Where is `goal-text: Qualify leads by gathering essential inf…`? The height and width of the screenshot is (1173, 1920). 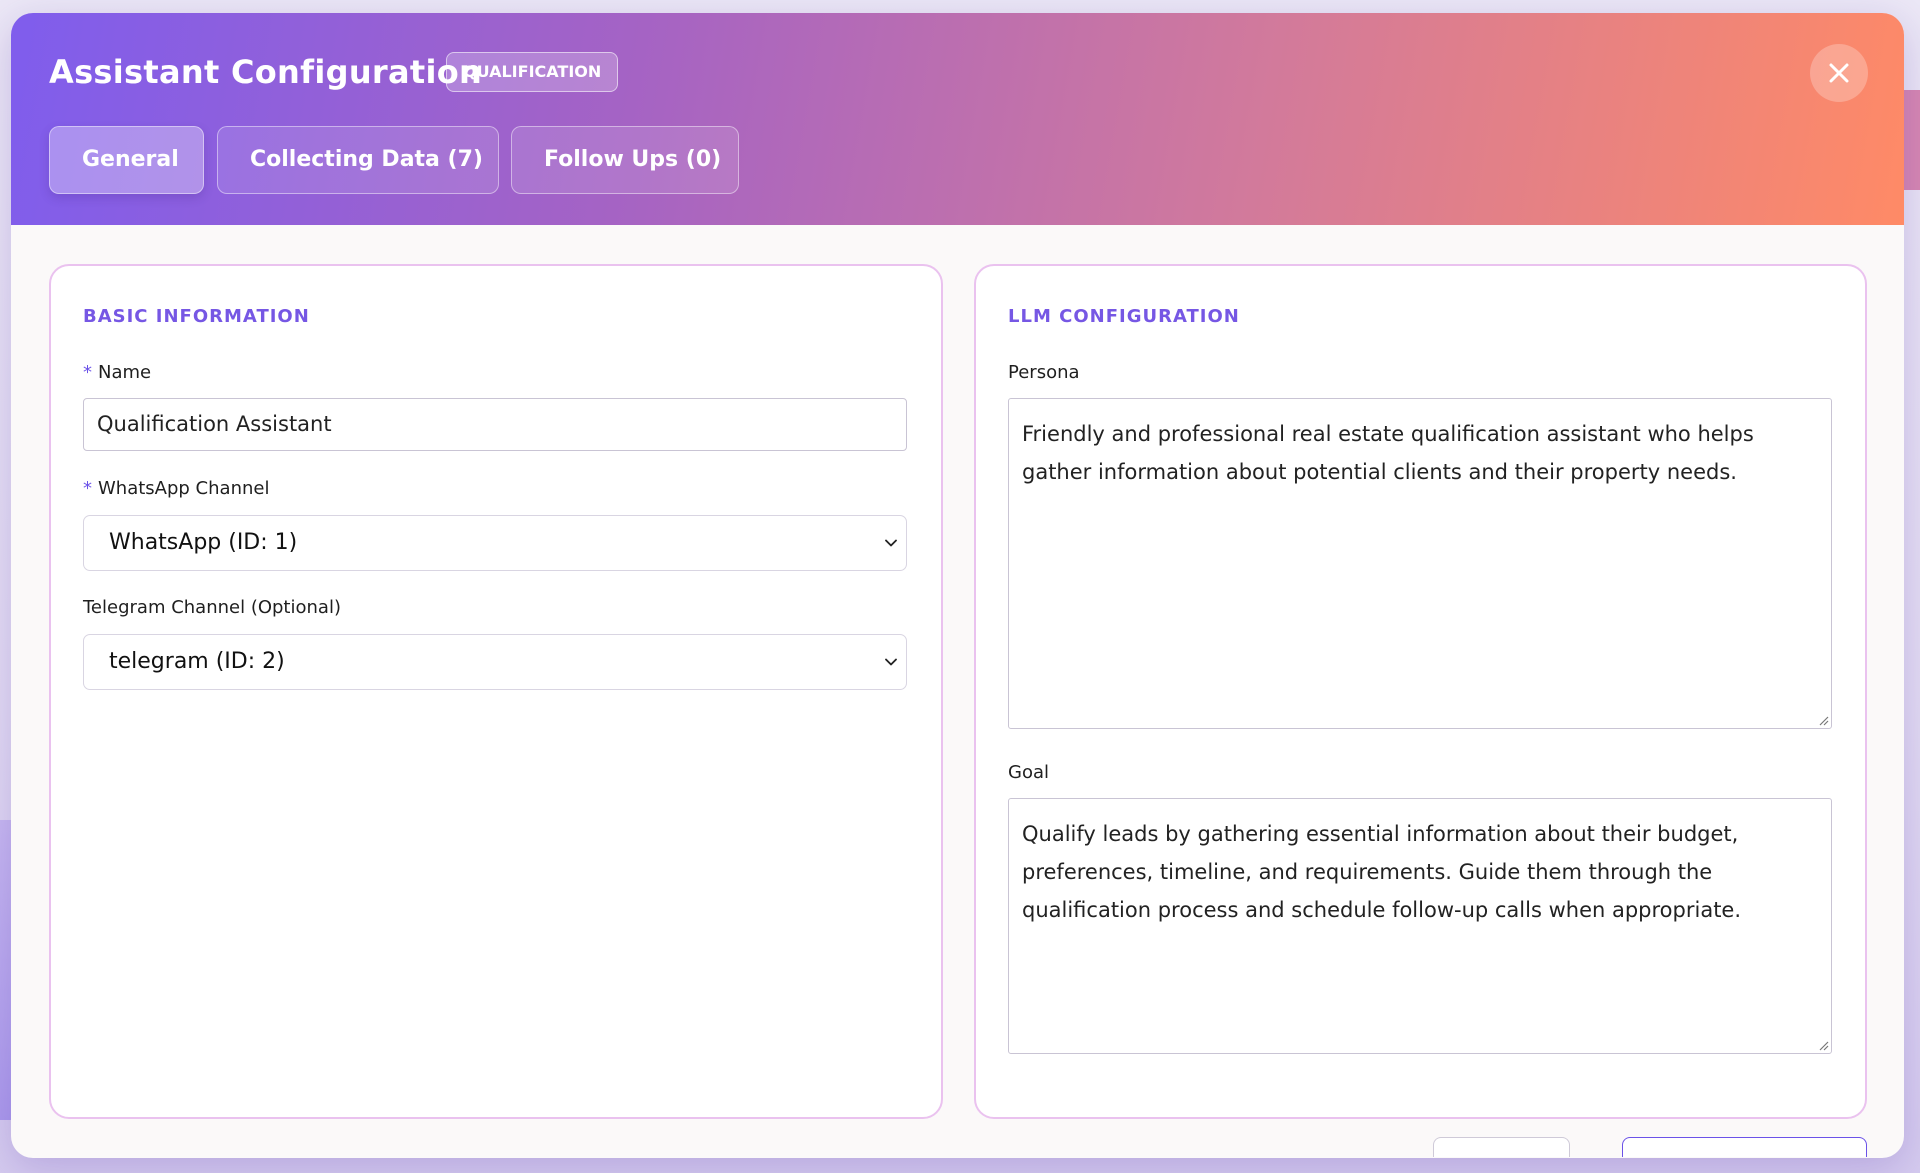 goal-text: Qualify leads by gathering essential inf… is located at coordinates (1382, 872).